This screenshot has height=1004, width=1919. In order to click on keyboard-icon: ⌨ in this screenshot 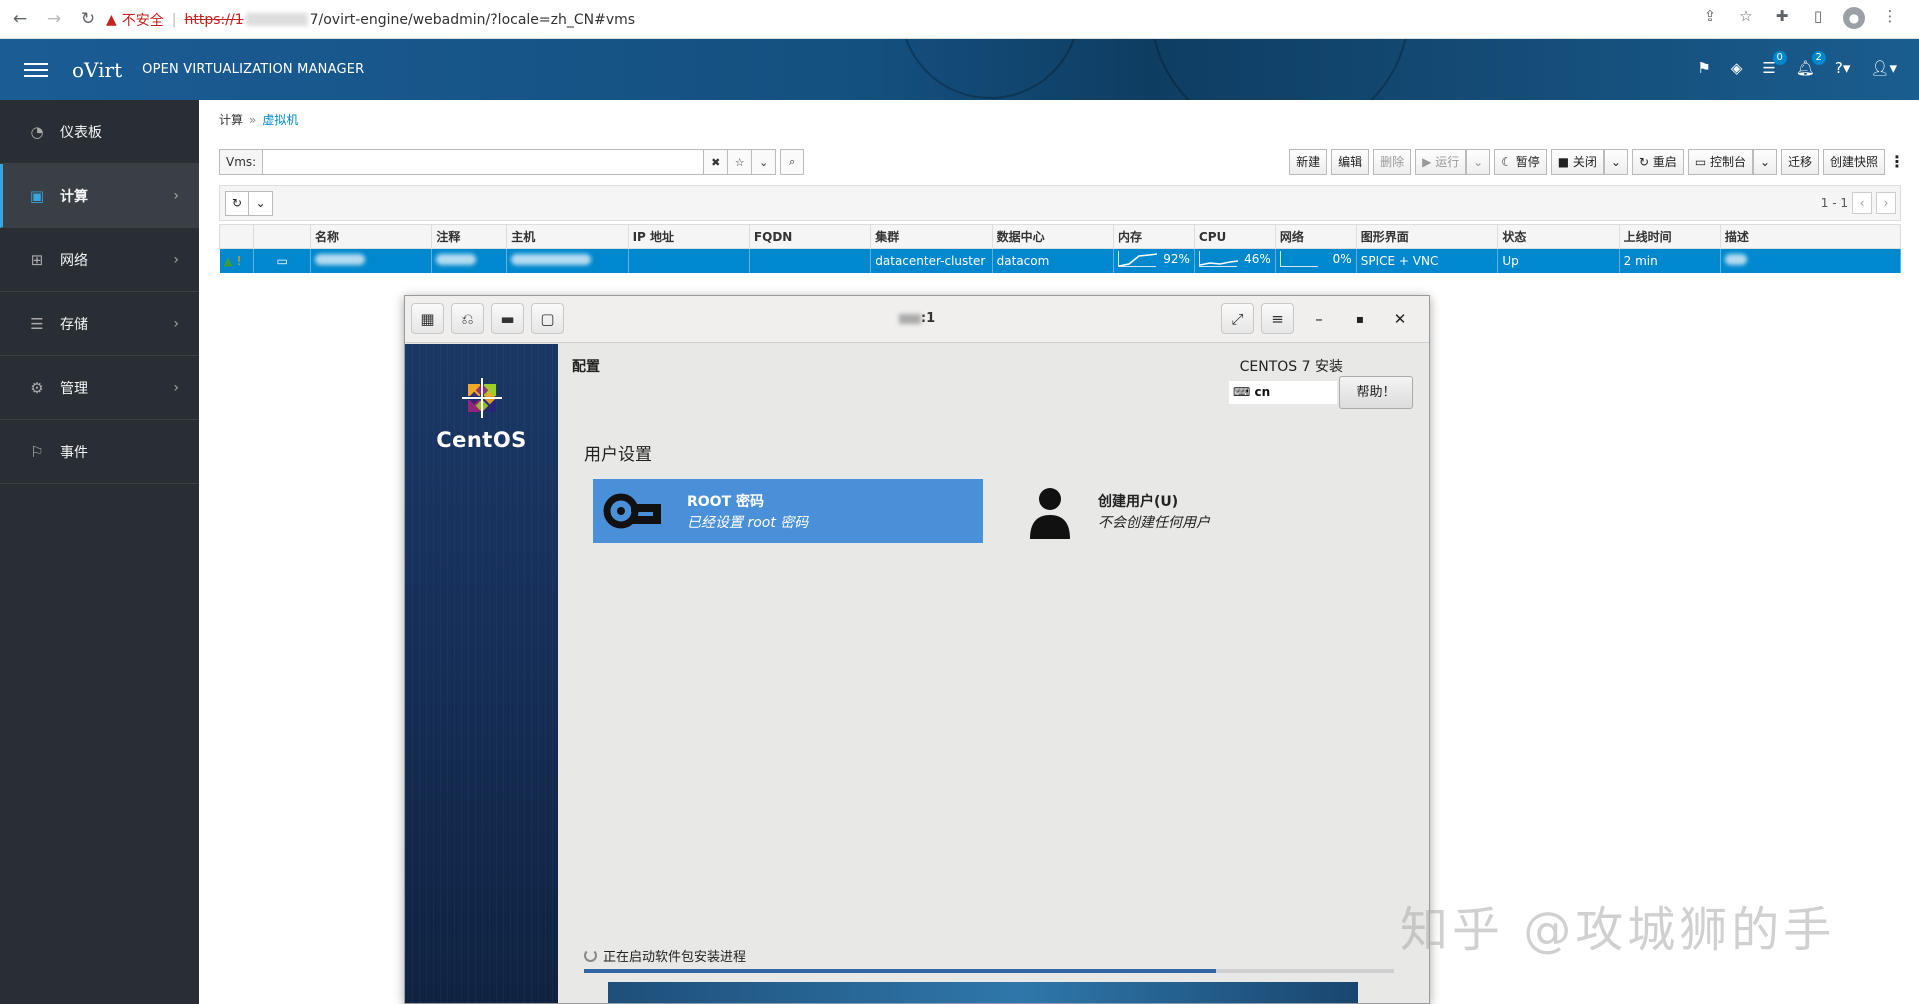, I will do `click(1242, 392)`.